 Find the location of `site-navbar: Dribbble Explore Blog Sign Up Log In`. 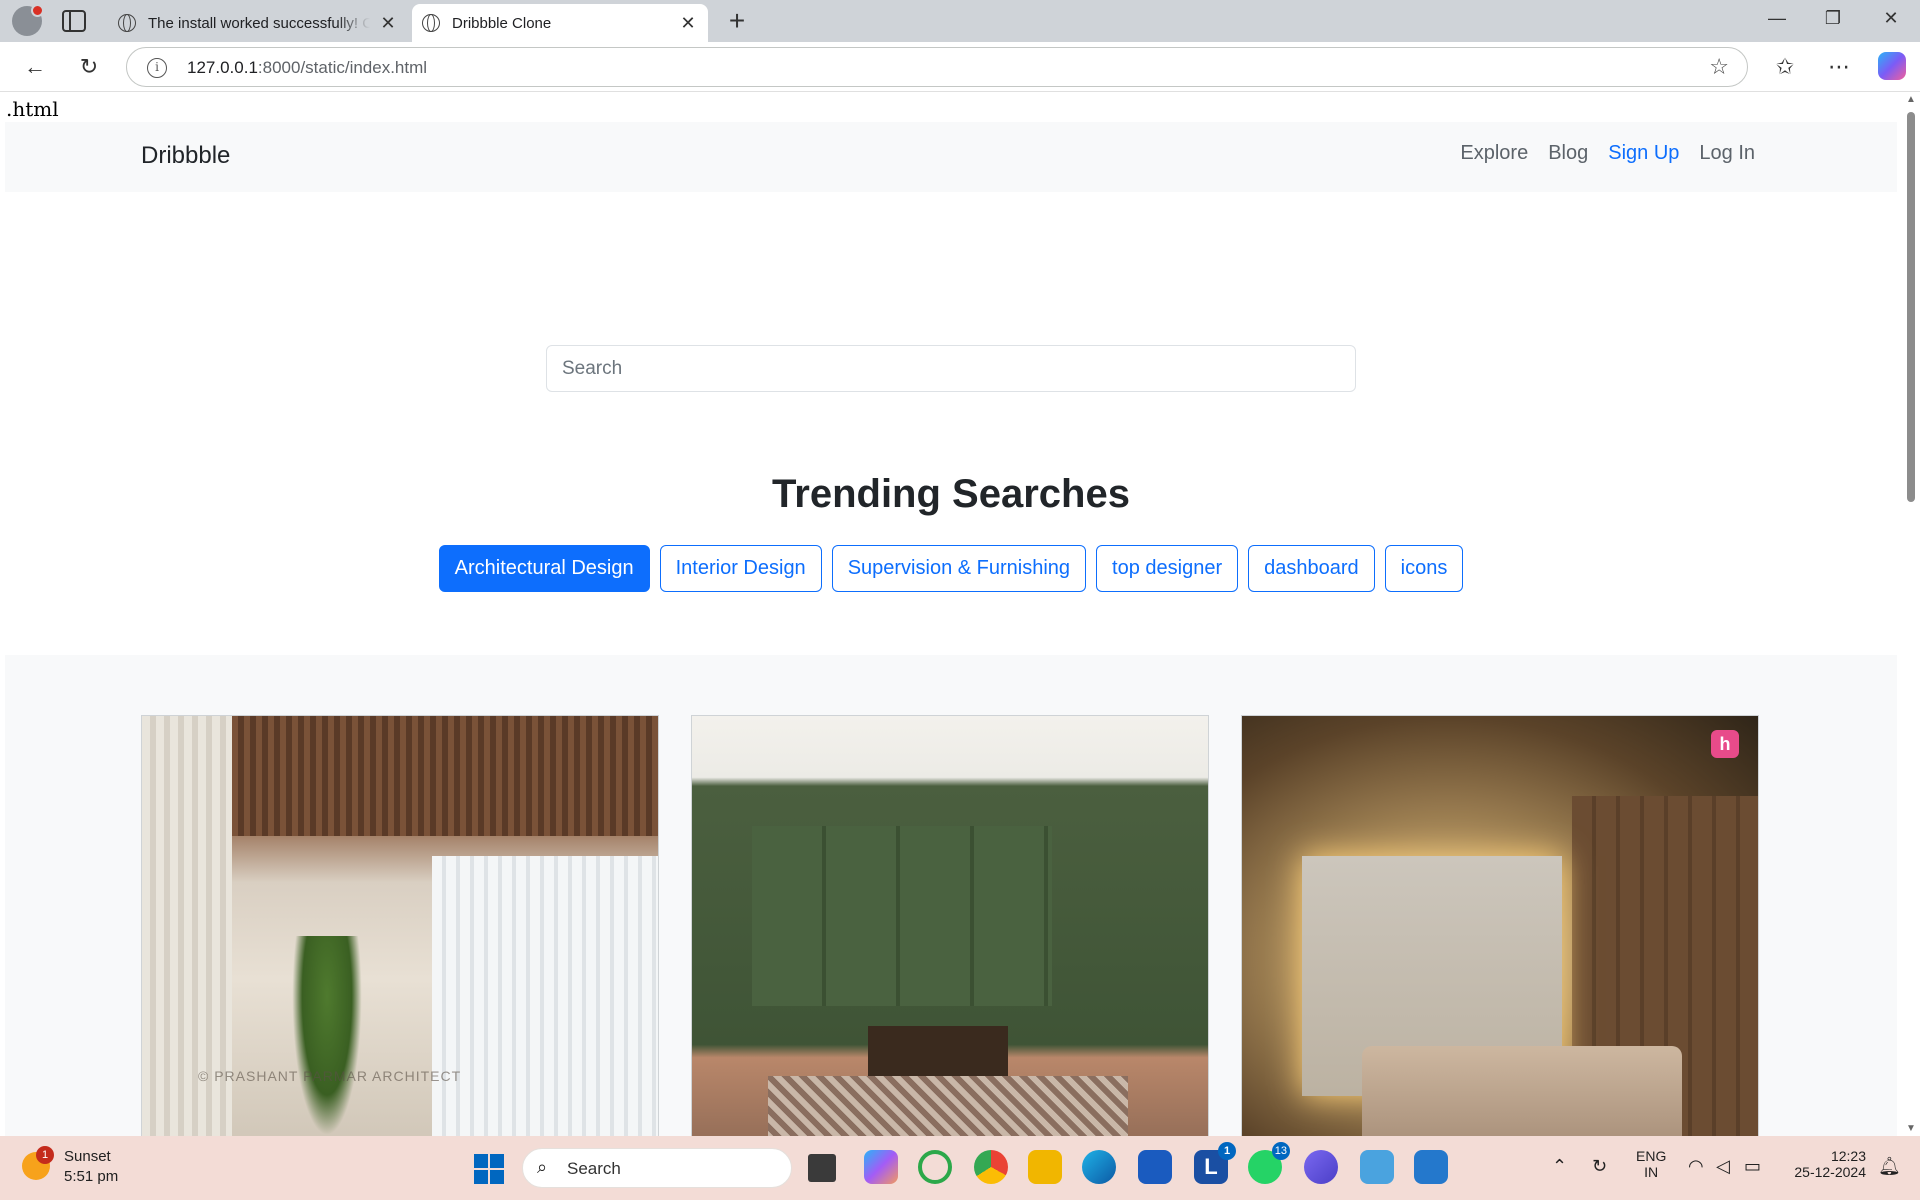

site-navbar: Dribbble Explore Blog Sign Up Log In is located at coordinates (951, 157).